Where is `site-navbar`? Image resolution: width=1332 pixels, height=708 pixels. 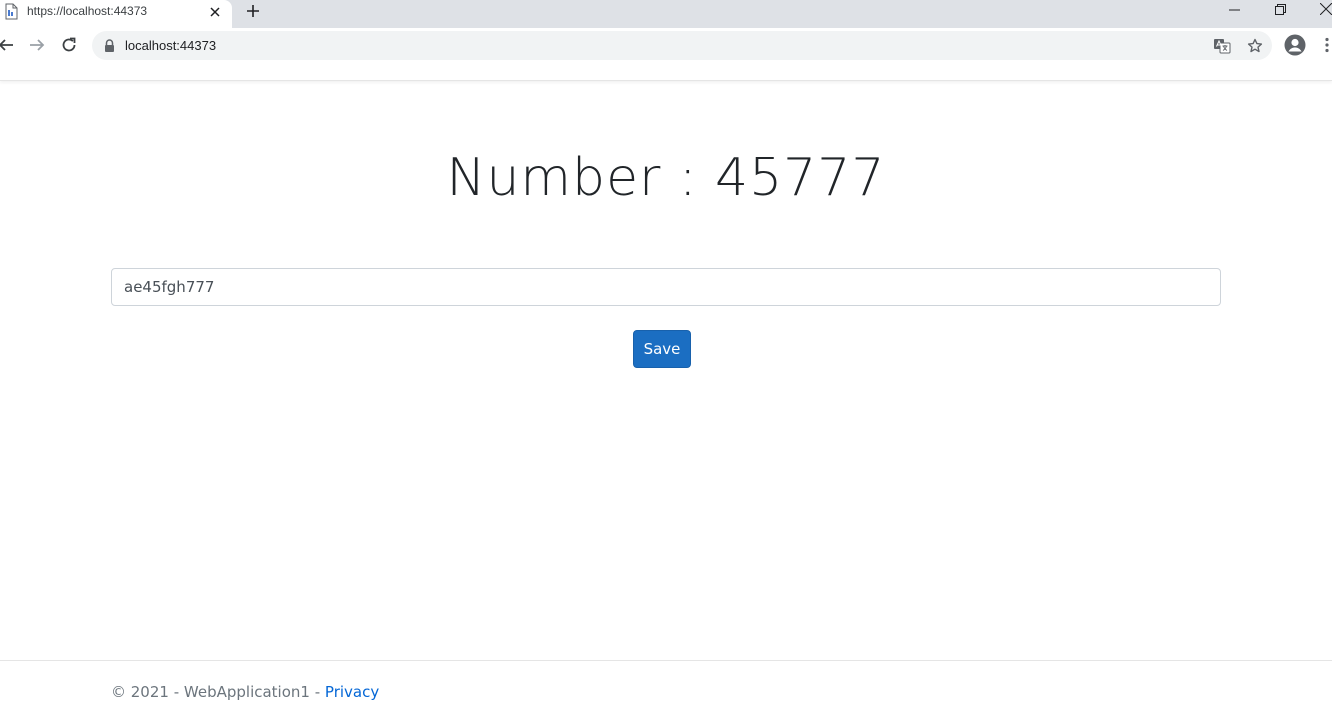 site-navbar is located at coordinates (666, 72).